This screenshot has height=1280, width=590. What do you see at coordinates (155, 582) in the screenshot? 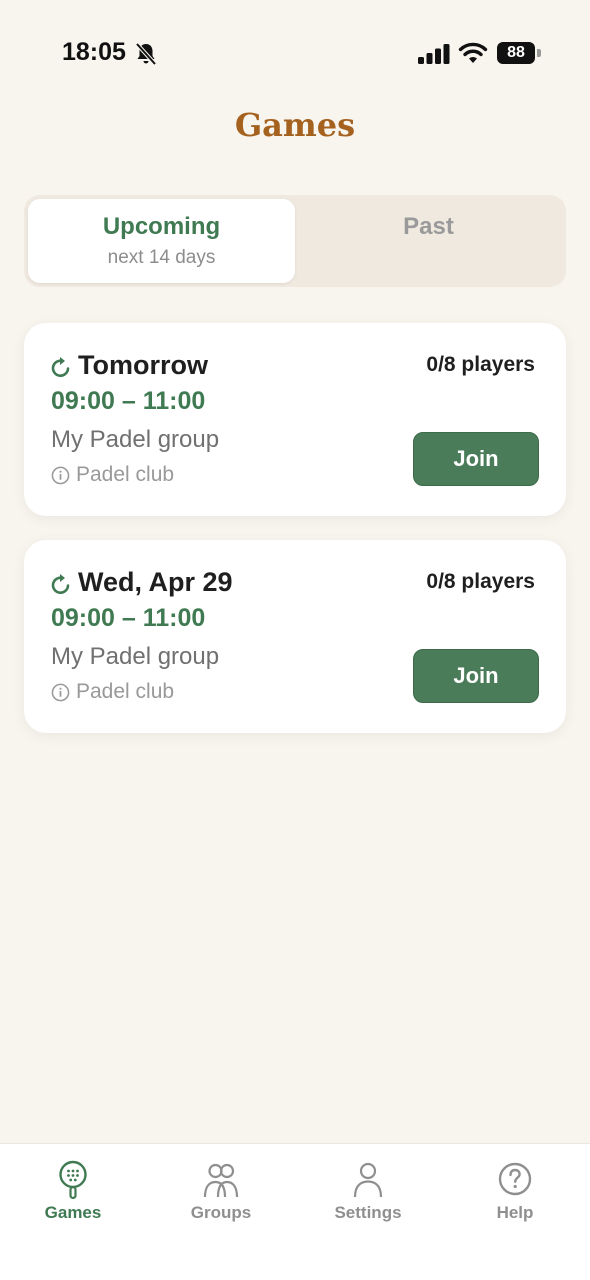
I see `game-date: Wed, Apr 29` at bounding box center [155, 582].